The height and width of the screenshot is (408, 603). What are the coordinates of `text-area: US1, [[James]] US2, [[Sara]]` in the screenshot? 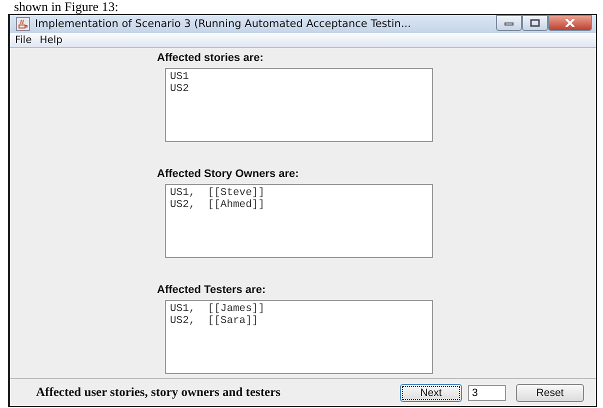 It's located at (299, 337).